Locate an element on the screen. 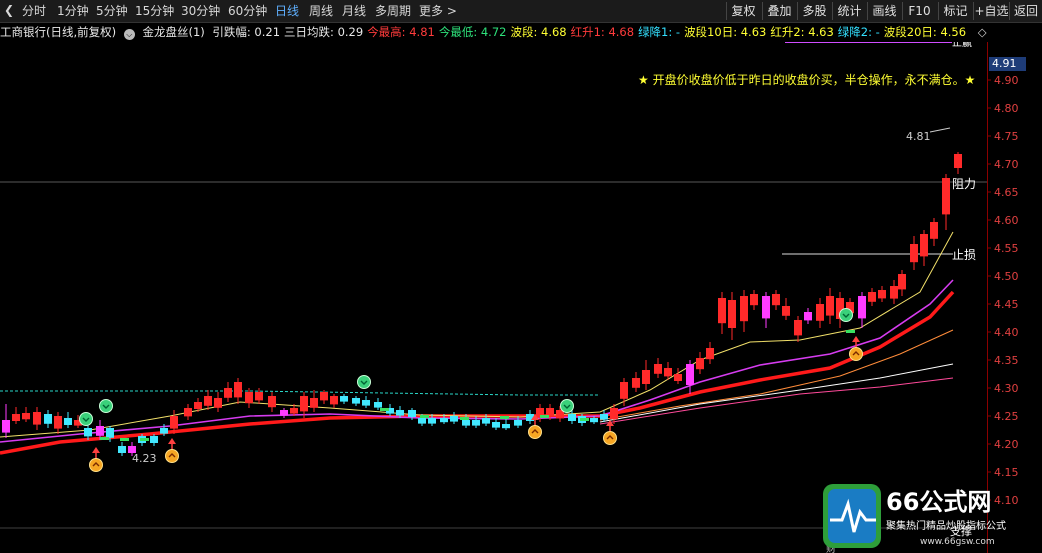 This screenshot has height=553, width=1042. axis-label-10: 4.35 is located at coordinates (1006, 360).